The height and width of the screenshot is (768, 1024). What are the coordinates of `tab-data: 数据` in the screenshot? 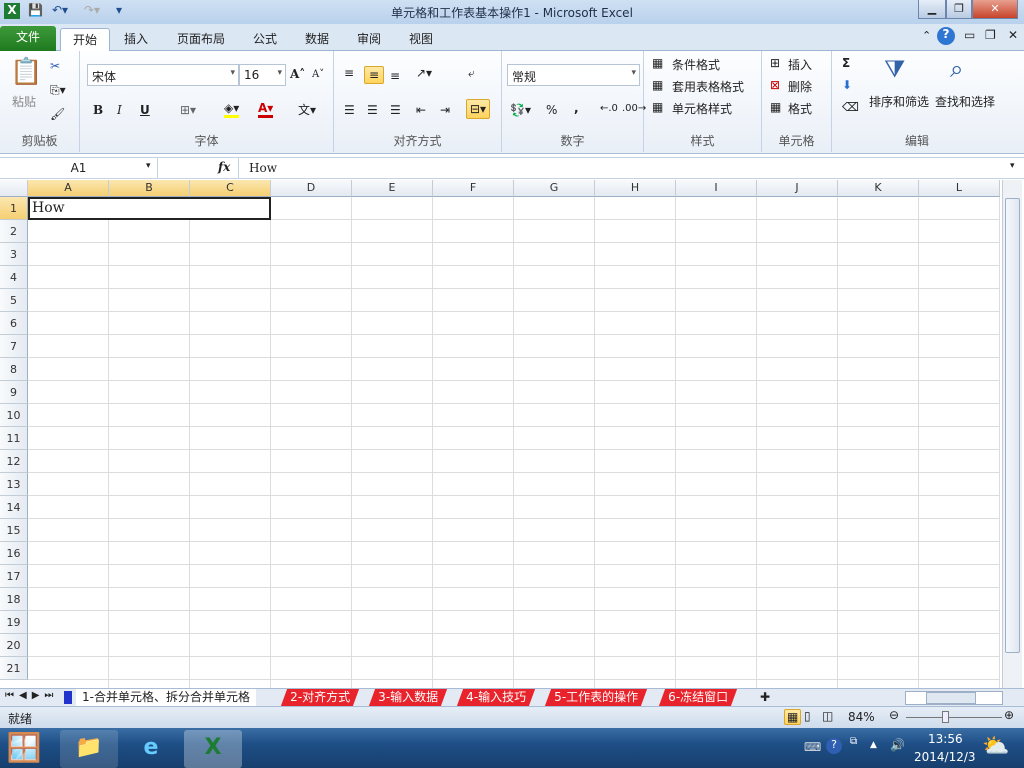 It's located at (317, 39).